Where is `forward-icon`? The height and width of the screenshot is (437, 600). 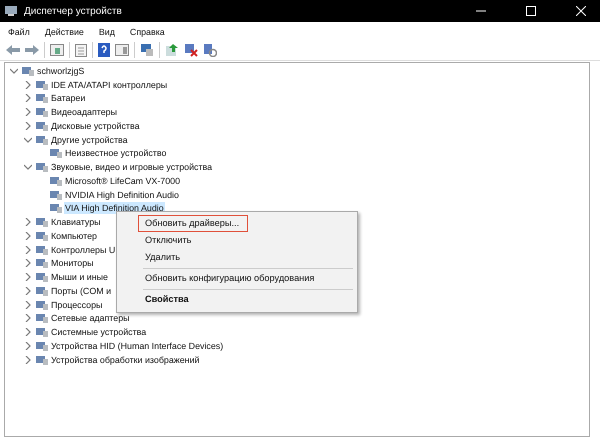
forward-icon is located at coordinates (32, 50).